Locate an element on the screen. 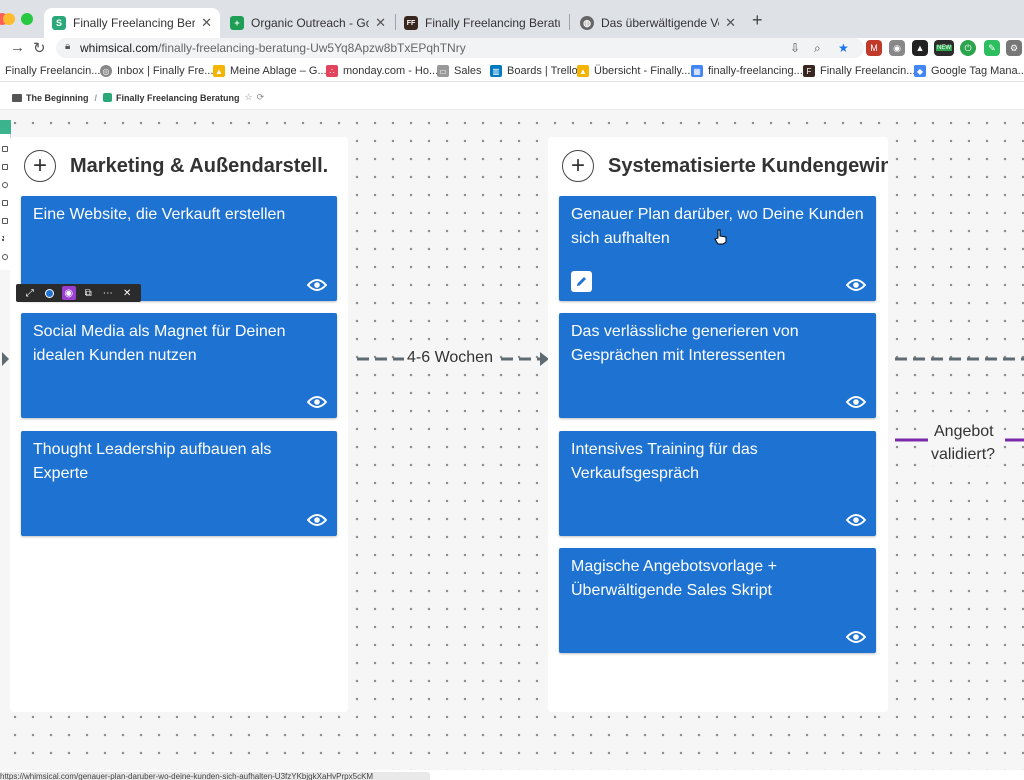 Image resolution: width=1024 pixels, height=780 pixels. extension-dark-icon: ▲ is located at coordinates (920, 48).